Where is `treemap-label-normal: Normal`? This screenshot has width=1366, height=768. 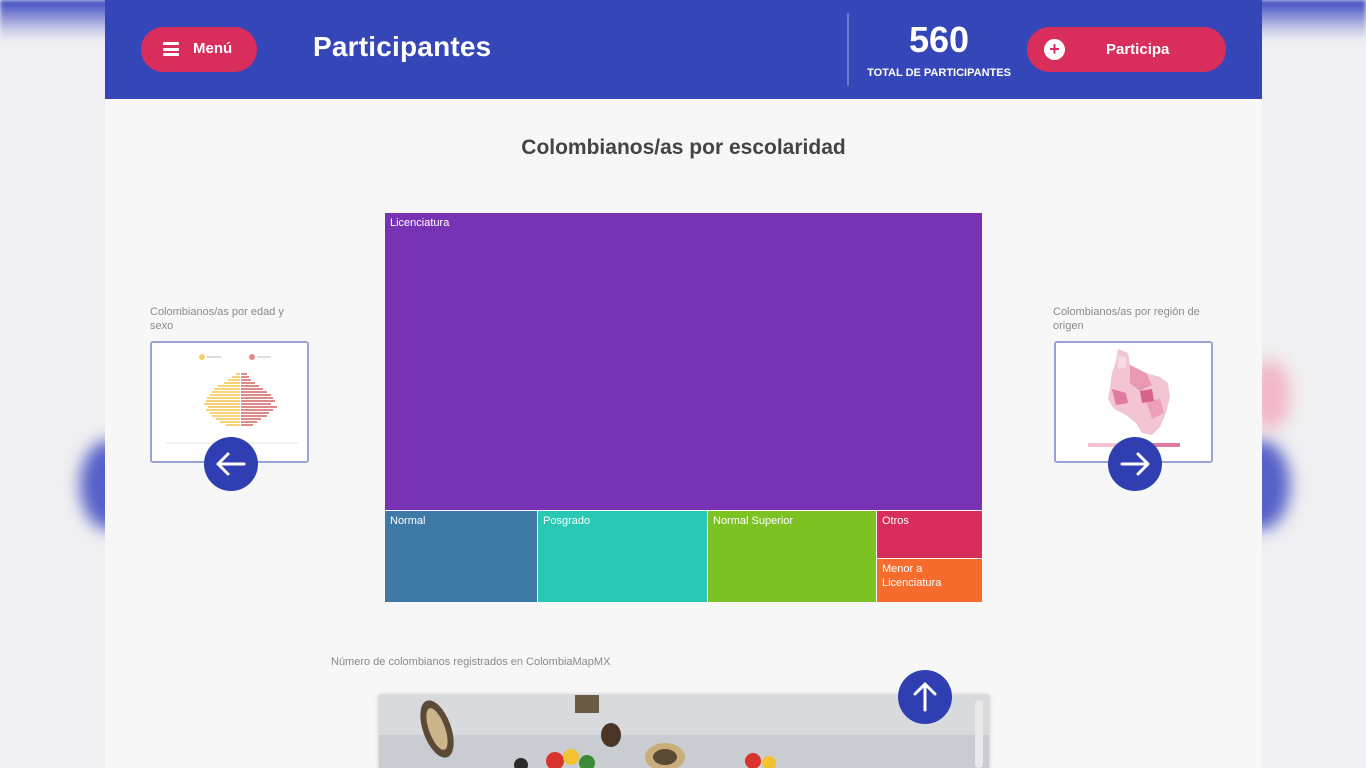 treemap-label-normal: Normal is located at coordinates (408, 521).